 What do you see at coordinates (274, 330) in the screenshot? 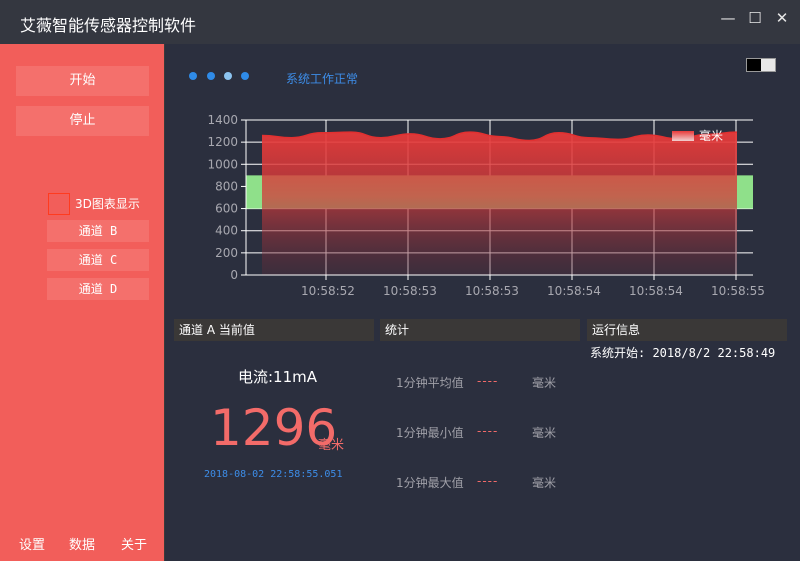
I see `current-panel-header: 通道 A 当前值` at bounding box center [274, 330].